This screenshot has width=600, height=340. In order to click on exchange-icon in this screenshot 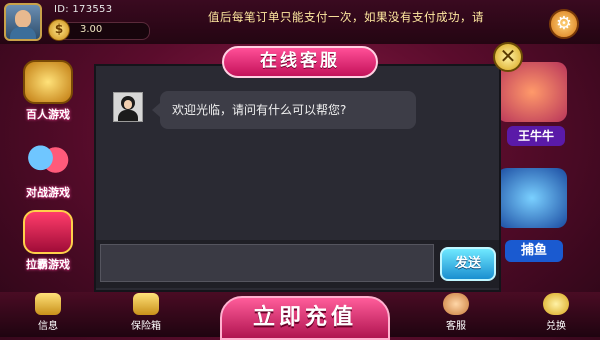, I will do `click(556, 304)`.